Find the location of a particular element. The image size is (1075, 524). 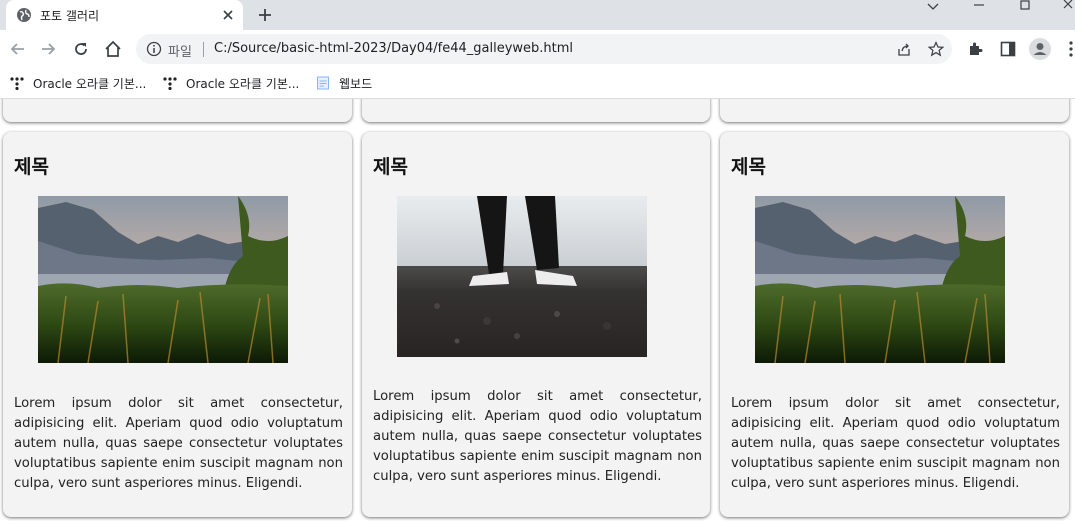

scheme-label: 파일 is located at coordinates (180, 52).